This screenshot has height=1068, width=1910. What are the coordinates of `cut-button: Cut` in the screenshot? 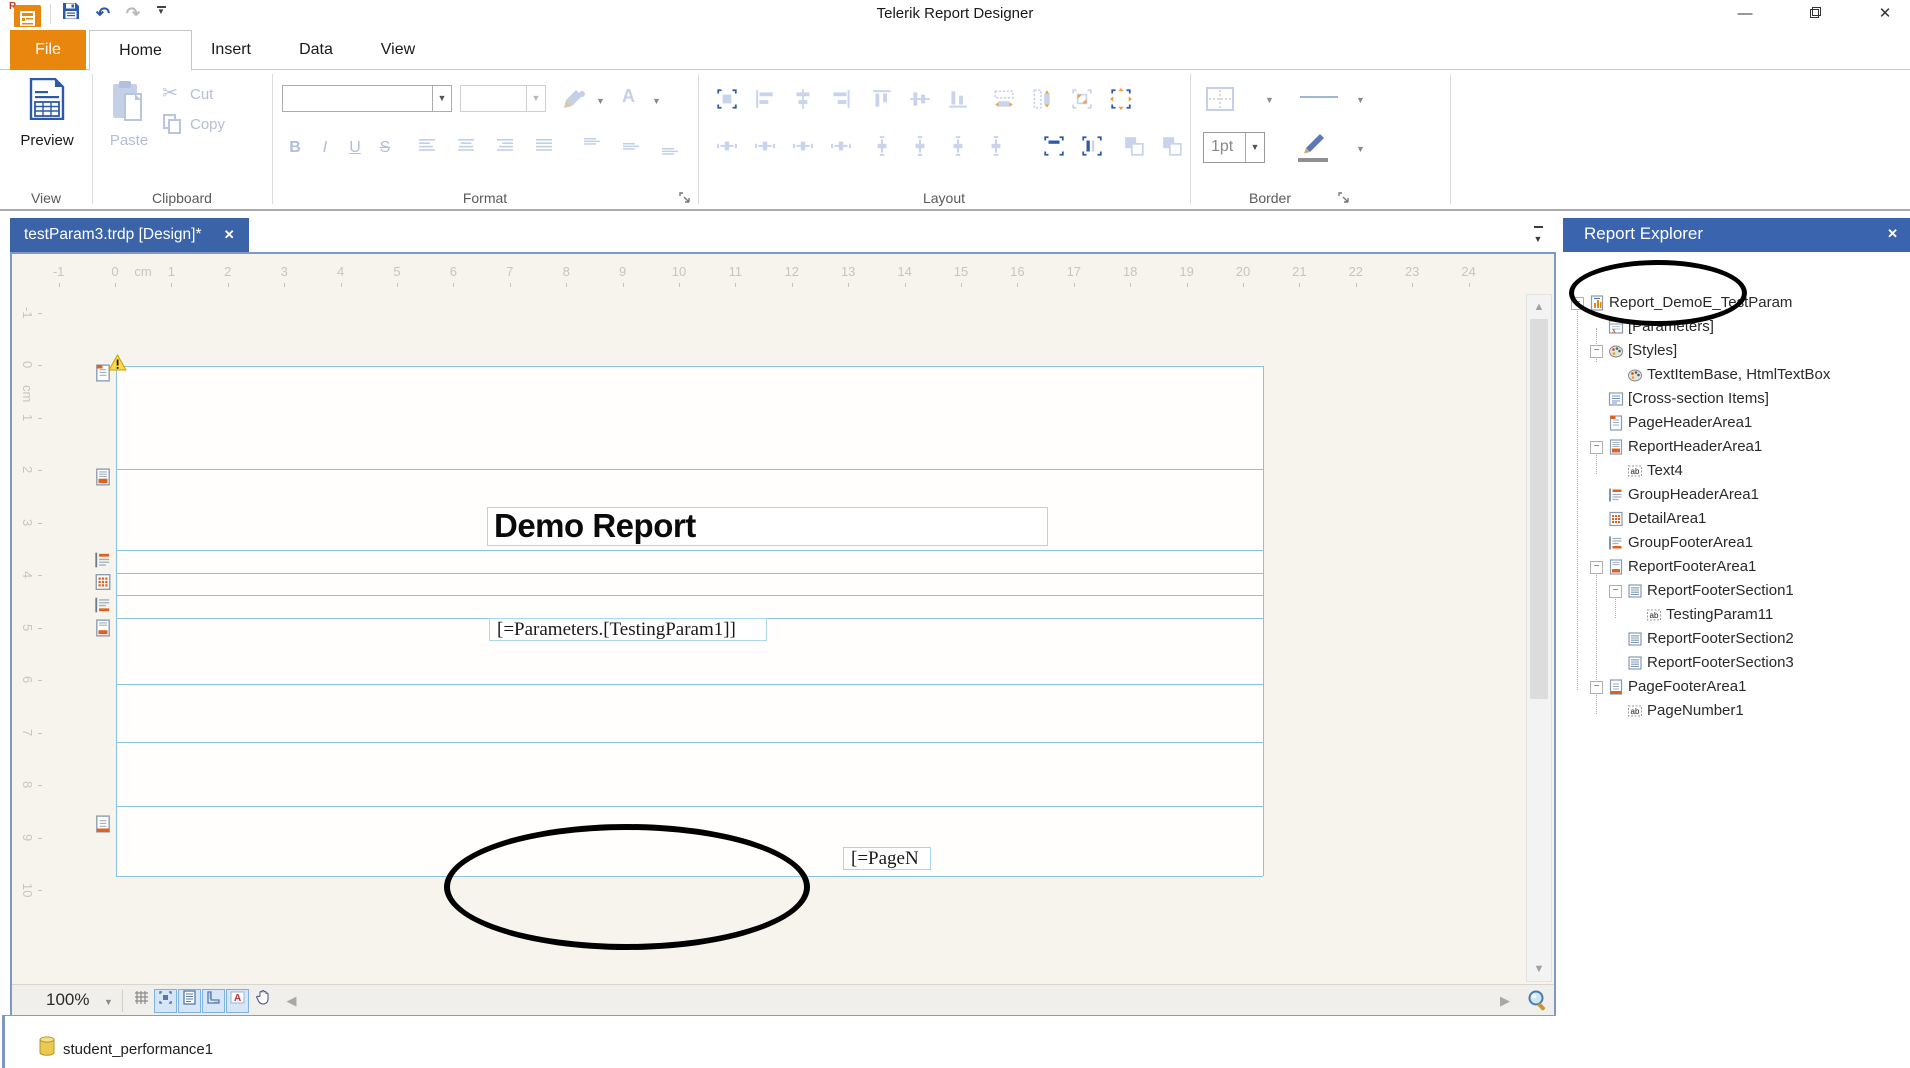 It's located at (201, 94).